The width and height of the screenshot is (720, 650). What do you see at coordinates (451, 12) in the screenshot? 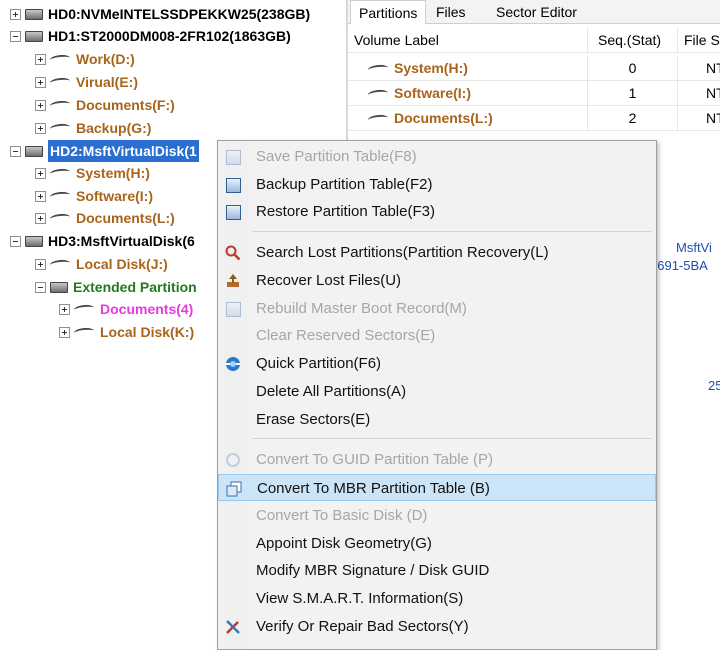
I see `tab-files: Files` at bounding box center [451, 12].